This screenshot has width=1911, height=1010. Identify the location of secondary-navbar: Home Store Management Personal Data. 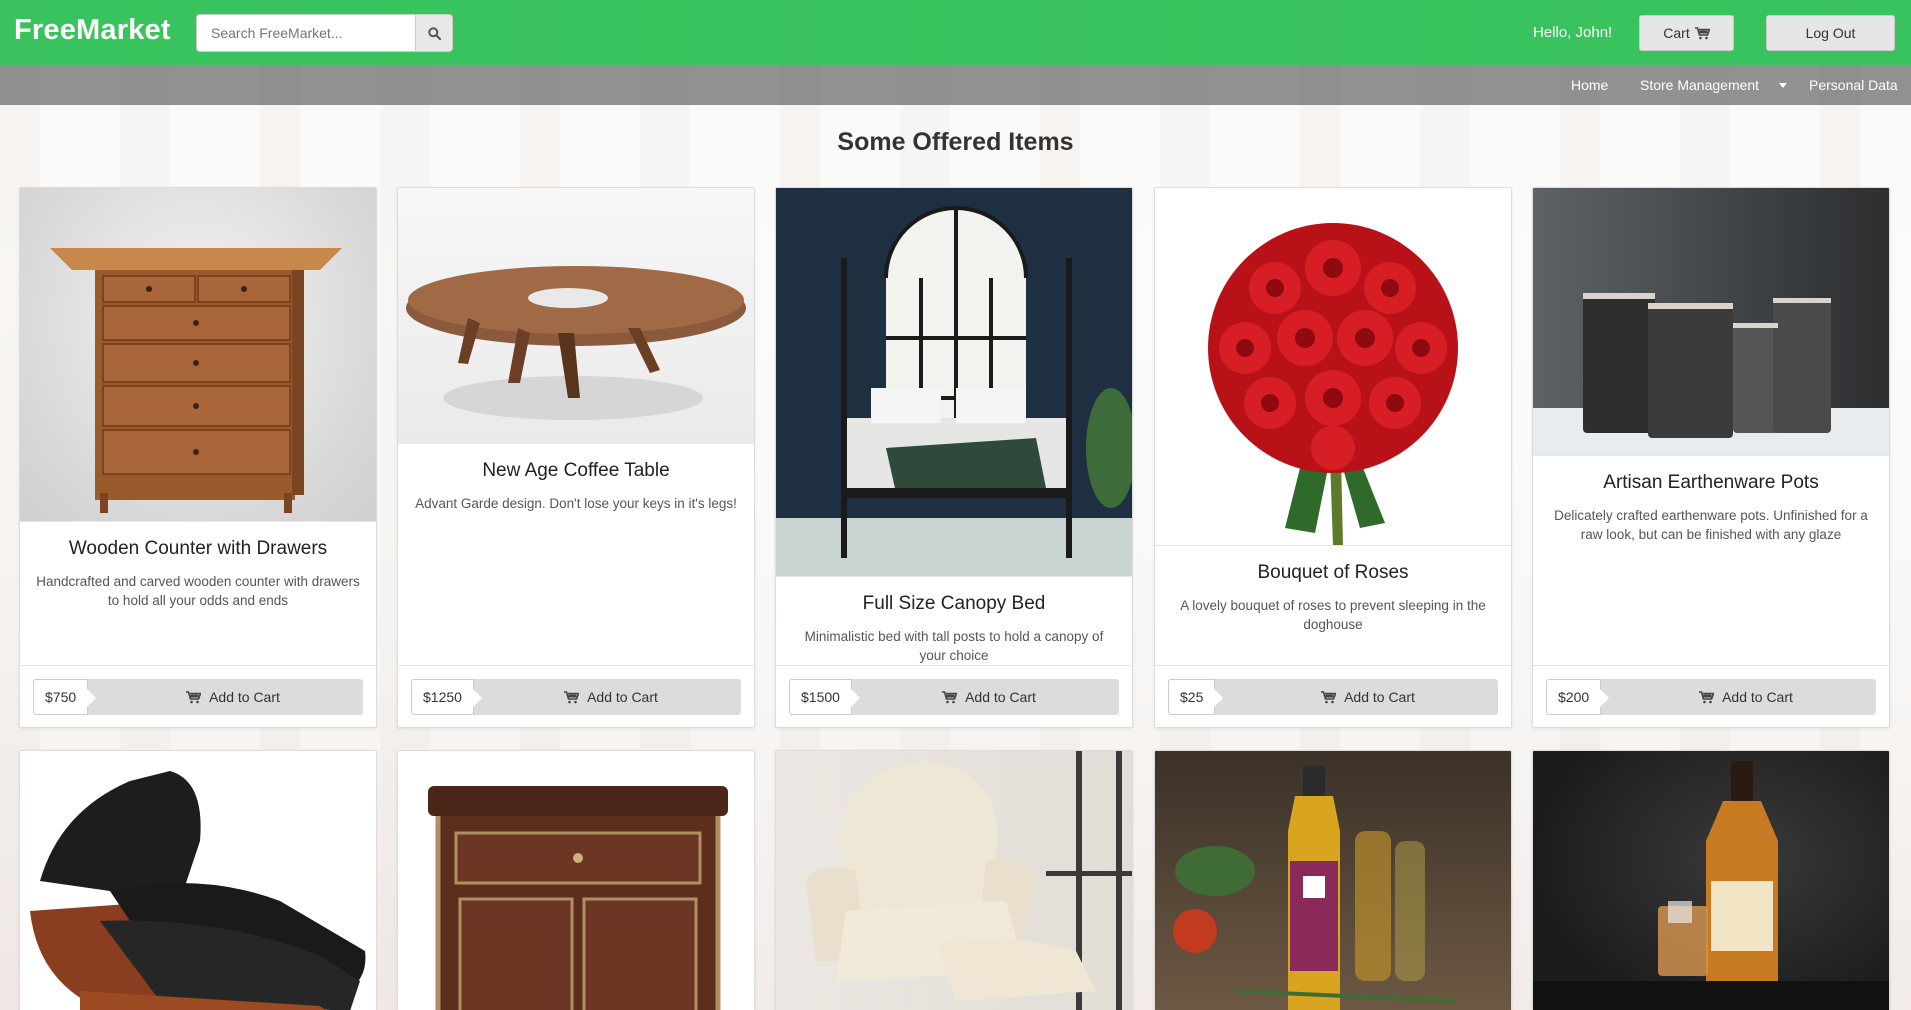
(955, 85).